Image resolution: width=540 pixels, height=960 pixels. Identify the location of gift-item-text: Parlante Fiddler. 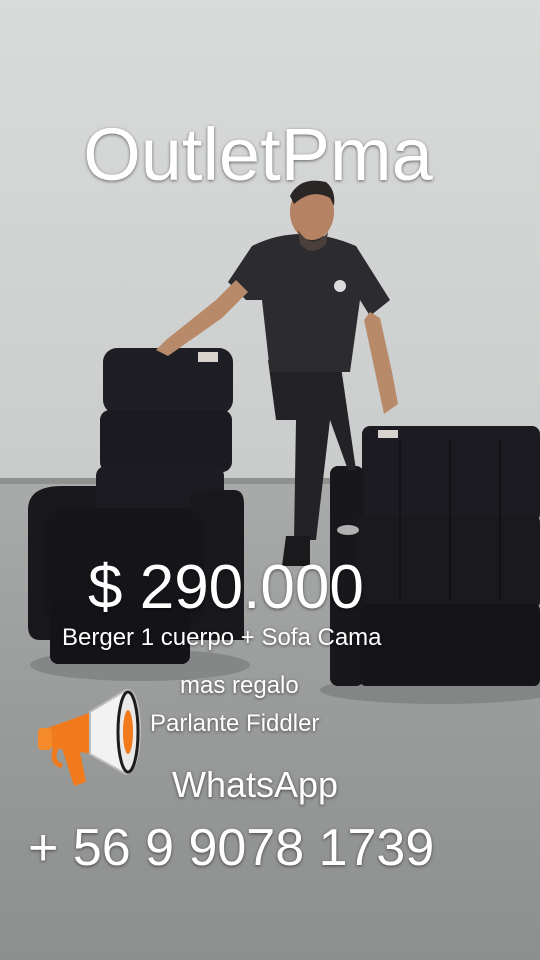
(235, 723).